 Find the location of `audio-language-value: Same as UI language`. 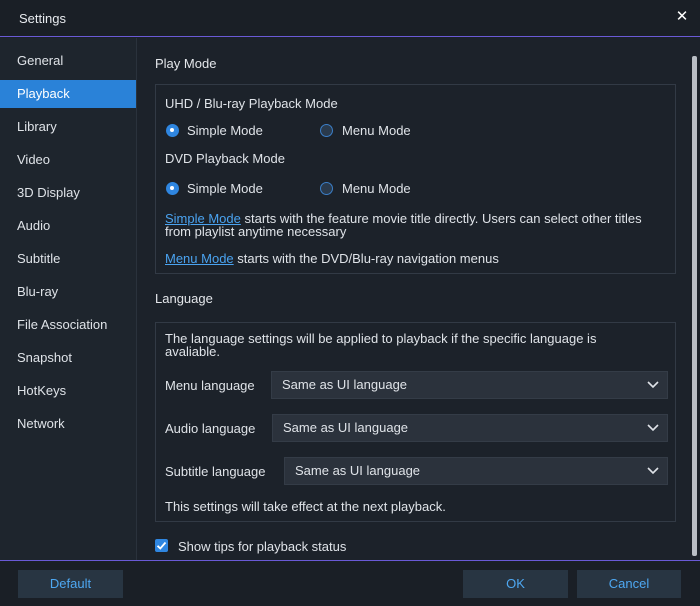

audio-language-value: Same as UI language is located at coordinates (346, 427).